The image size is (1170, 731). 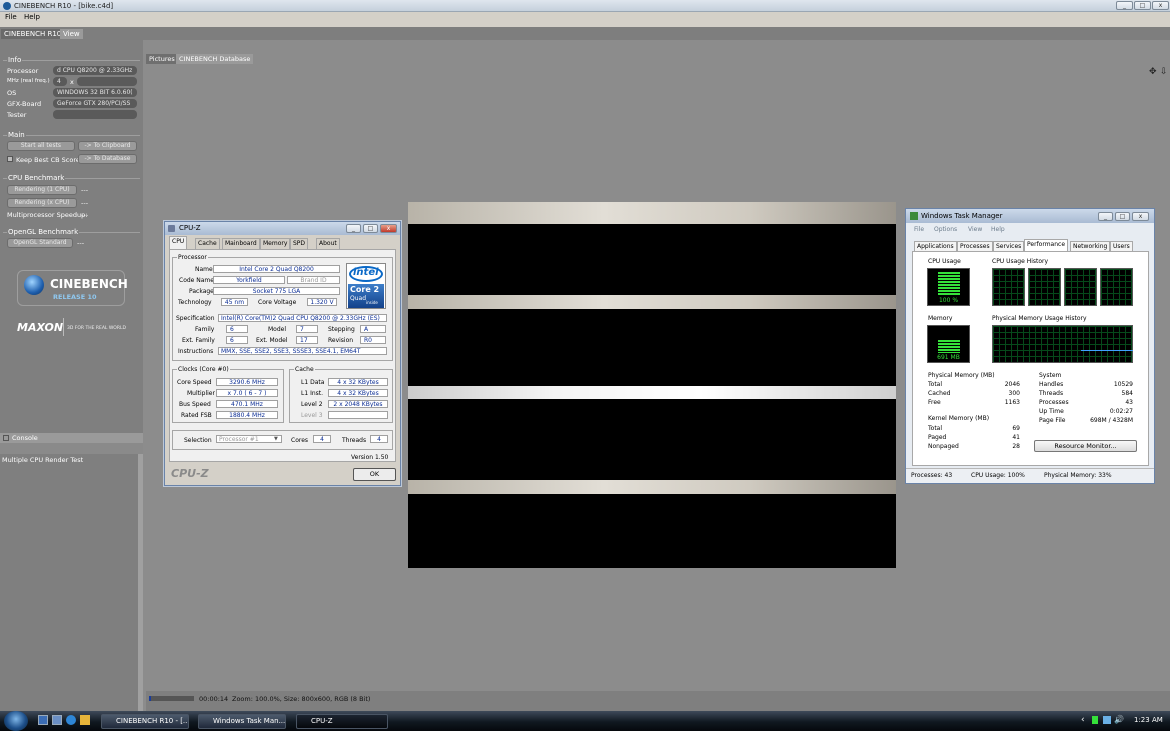 I want to click on cpuz-ok-button: OK, so click(x=374, y=474).